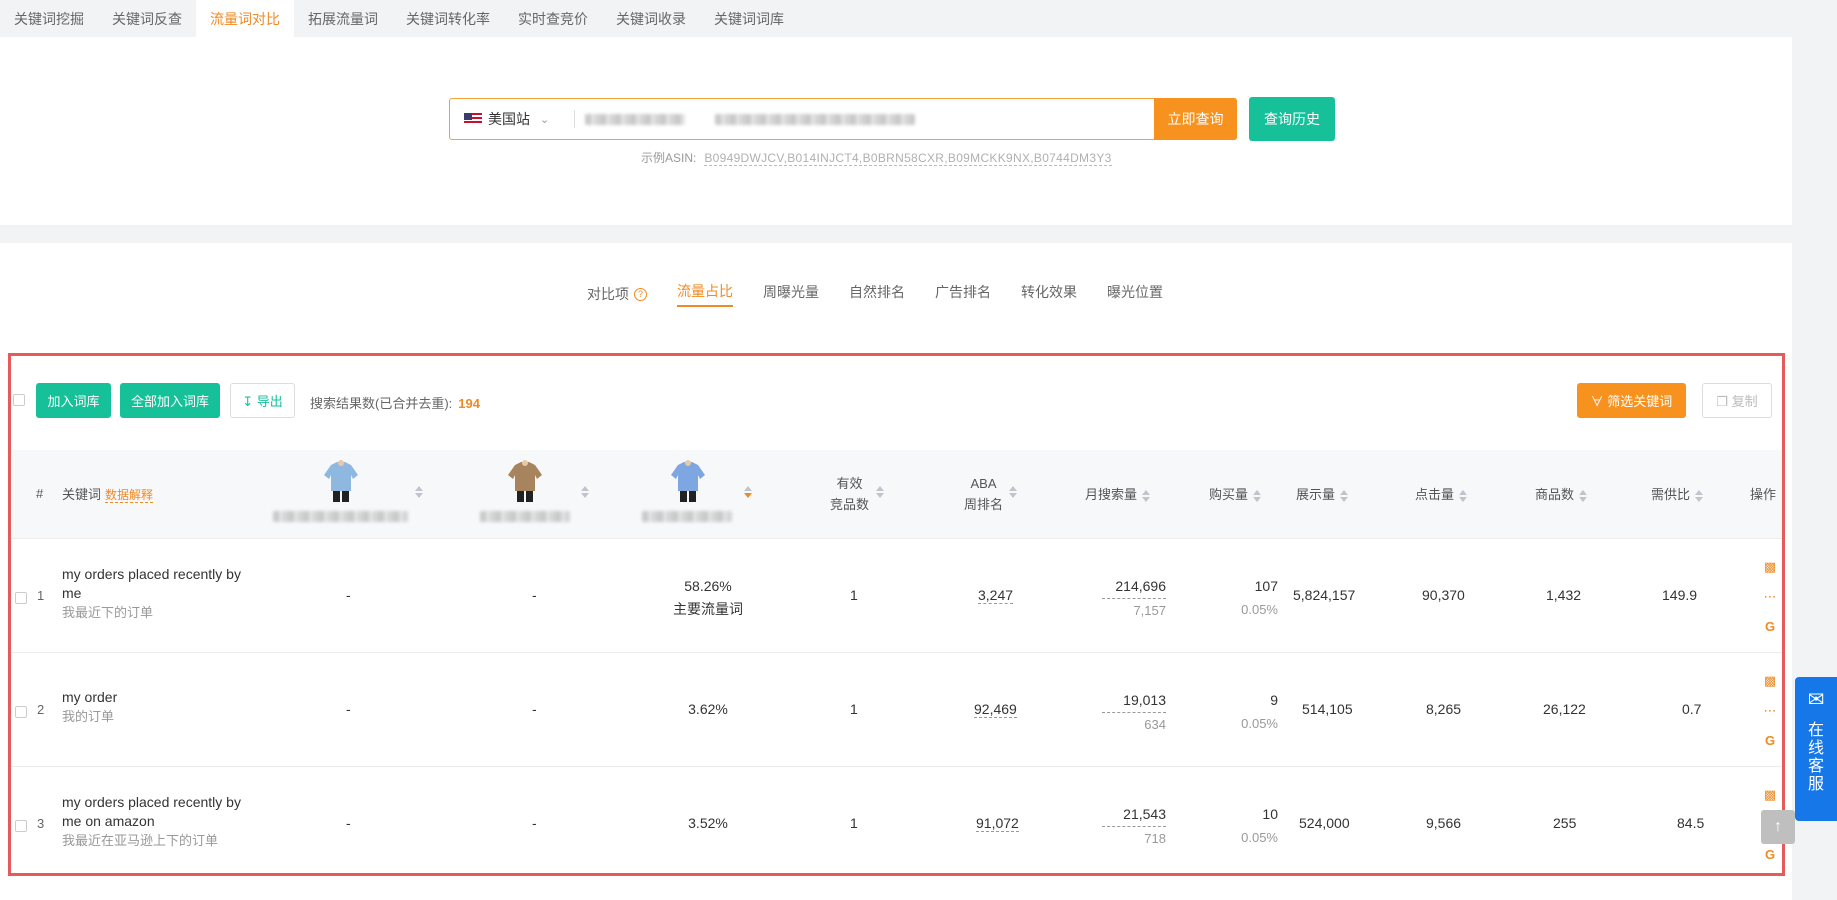 The image size is (1837, 900). What do you see at coordinates (157, 584) in the screenshot?
I see `keyword-text: my orders placed recently by me` at bounding box center [157, 584].